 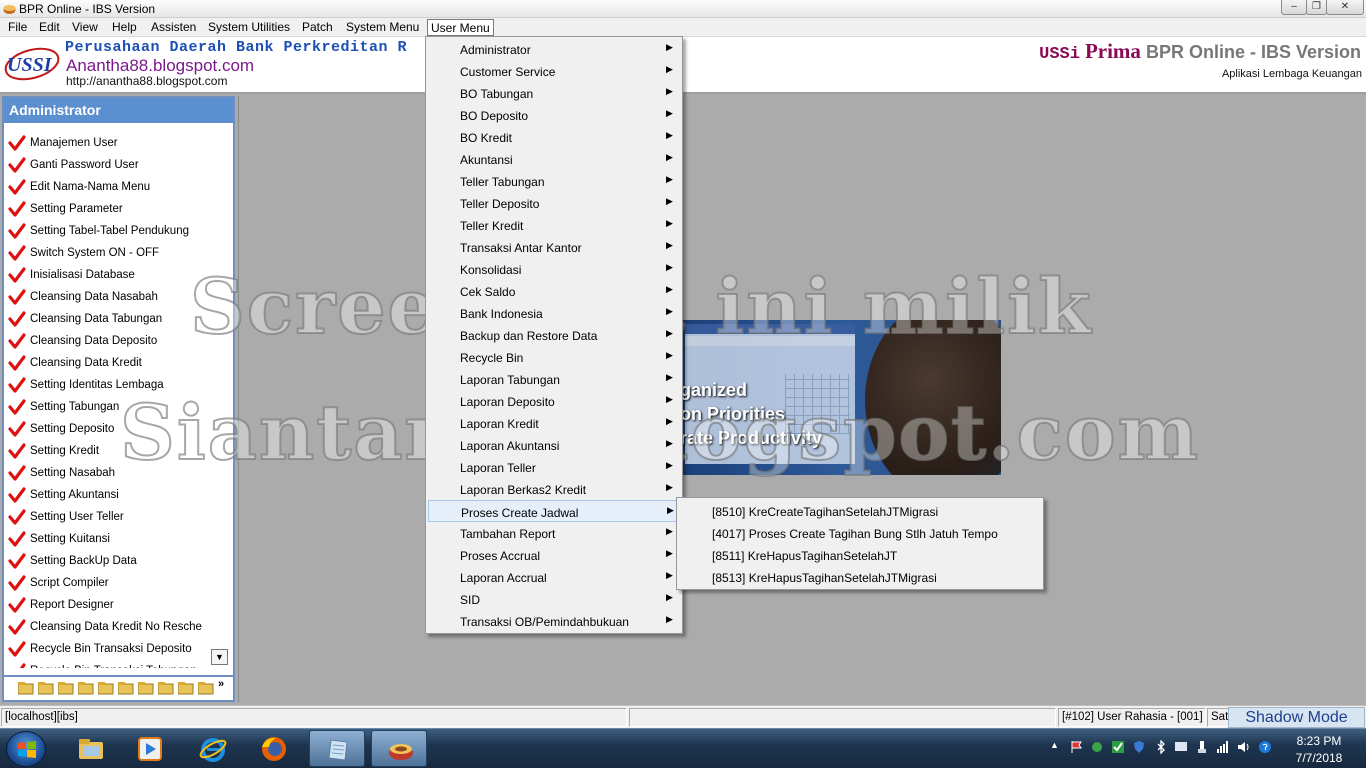 I want to click on menu-edit: Edit, so click(x=49, y=27).